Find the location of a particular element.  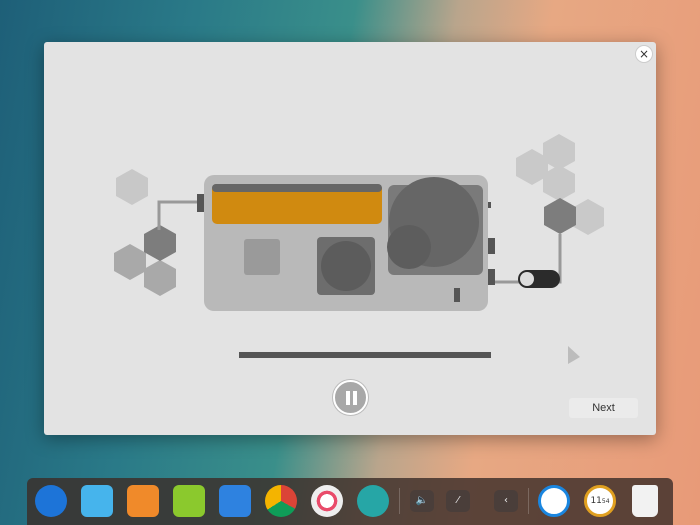

app-store-icon is located at coordinates (143, 501).